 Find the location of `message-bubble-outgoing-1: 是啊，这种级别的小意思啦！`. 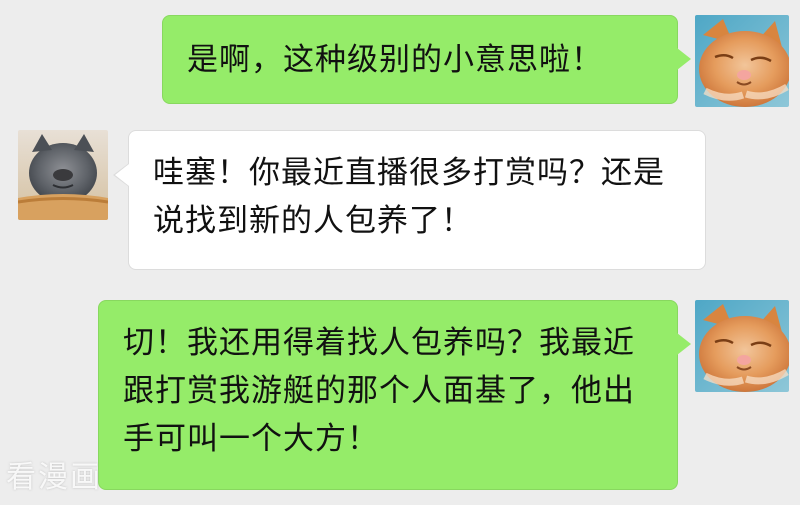

message-bubble-outgoing-1: 是啊，这种级别的小意思啦！ is located at coordinates (426, 59).